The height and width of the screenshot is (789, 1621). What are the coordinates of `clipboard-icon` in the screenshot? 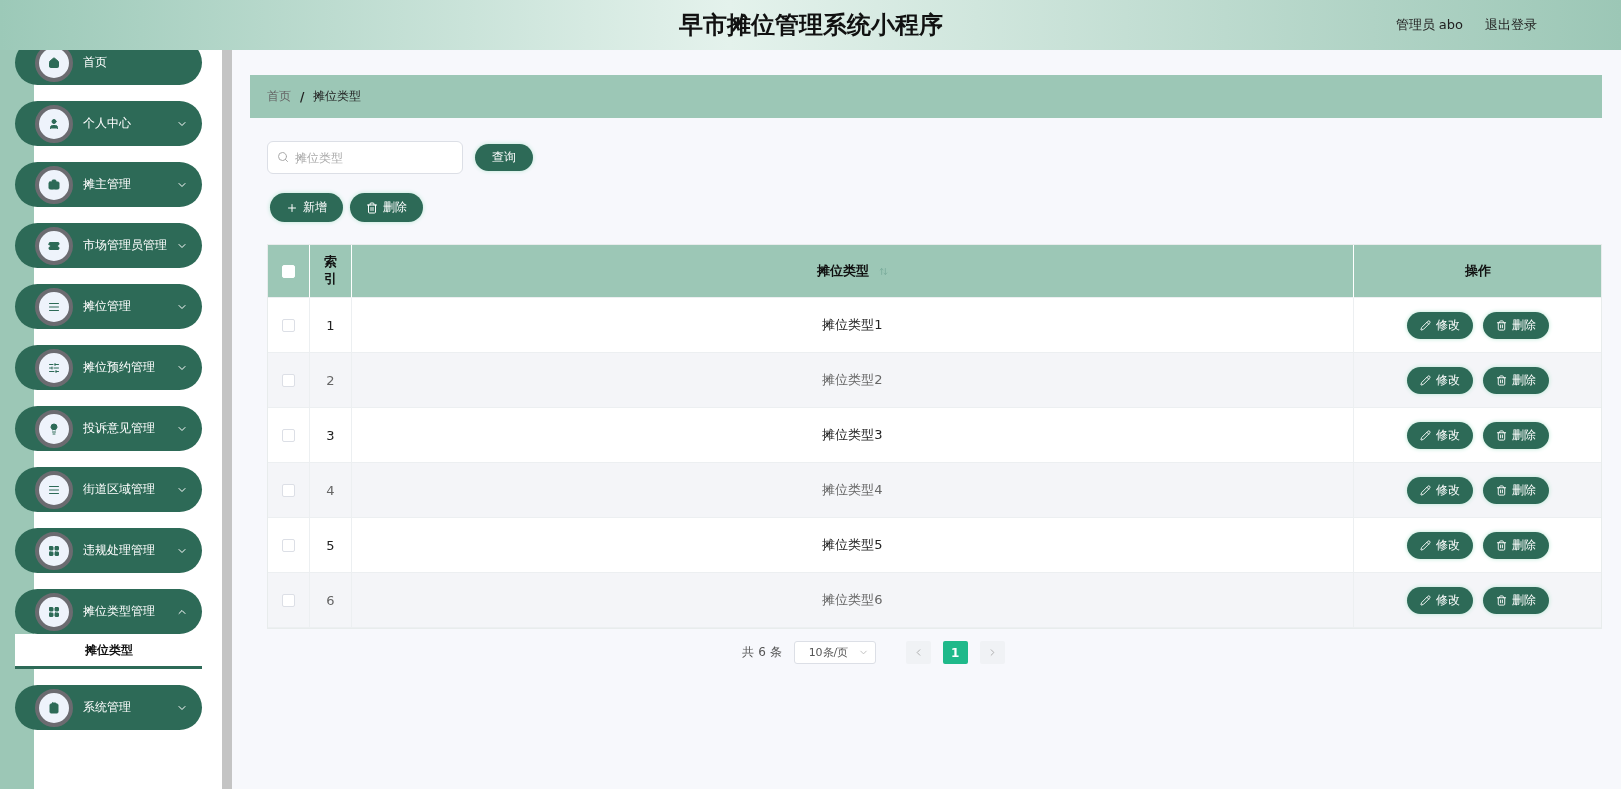 It's located at (54, 707).